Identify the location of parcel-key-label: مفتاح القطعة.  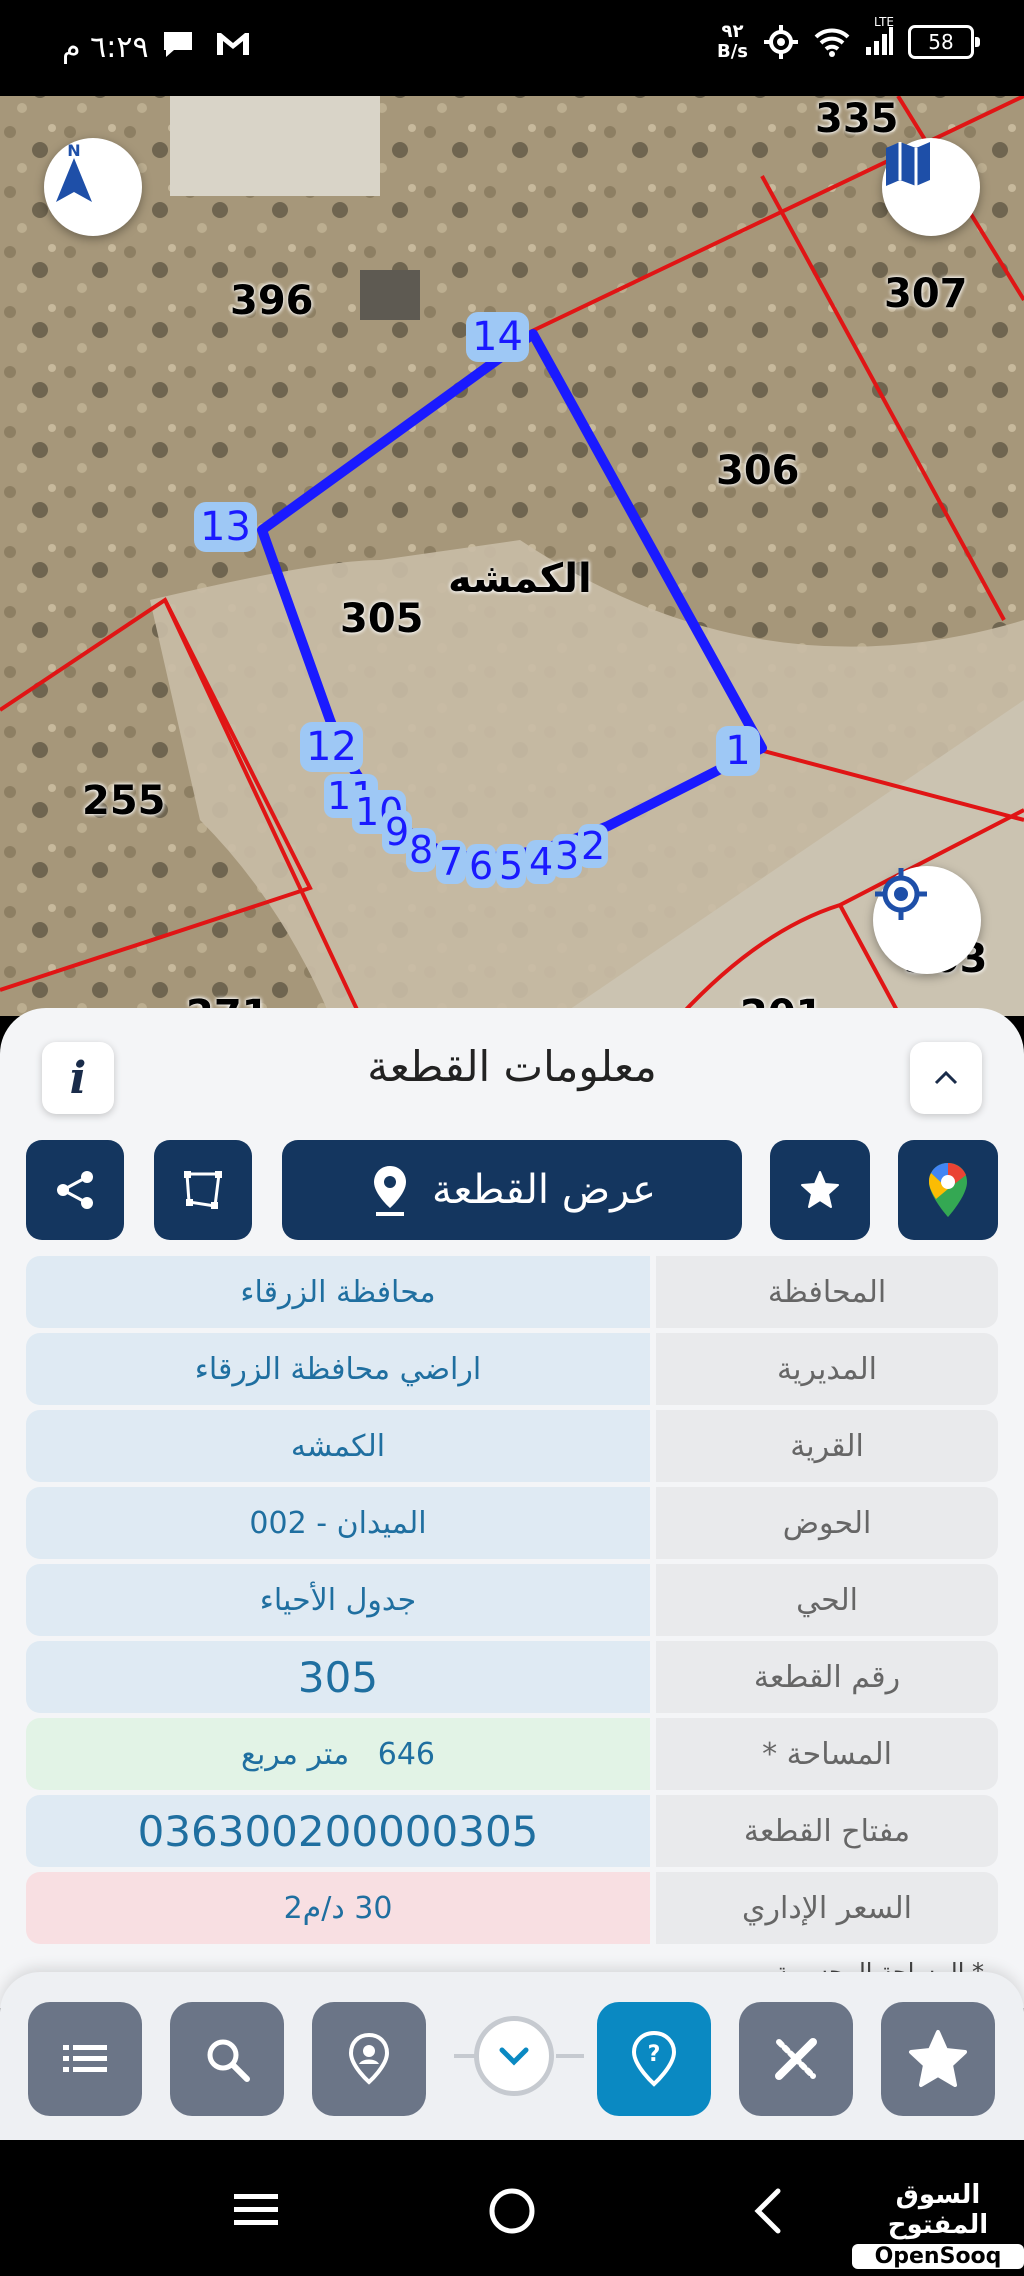
(827, 1831).